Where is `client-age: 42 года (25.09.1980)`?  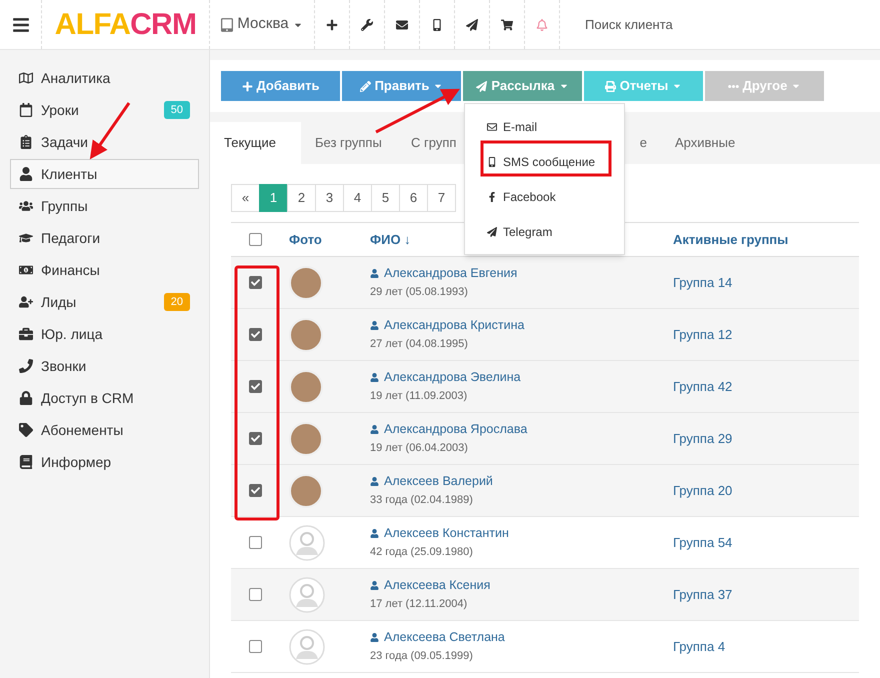
client-age: 42 года (25.09.1980) is located at coordinates (422, 552).